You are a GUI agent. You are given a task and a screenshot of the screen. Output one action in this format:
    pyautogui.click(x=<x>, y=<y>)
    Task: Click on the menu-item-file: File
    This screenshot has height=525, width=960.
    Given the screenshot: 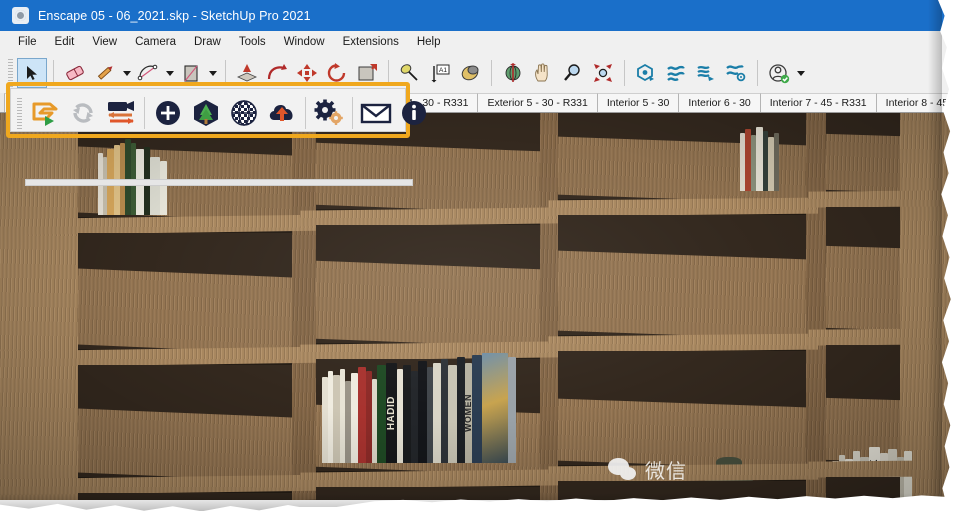 What is the action you would take?
    pyautogui.click(x=30, y=42)
    